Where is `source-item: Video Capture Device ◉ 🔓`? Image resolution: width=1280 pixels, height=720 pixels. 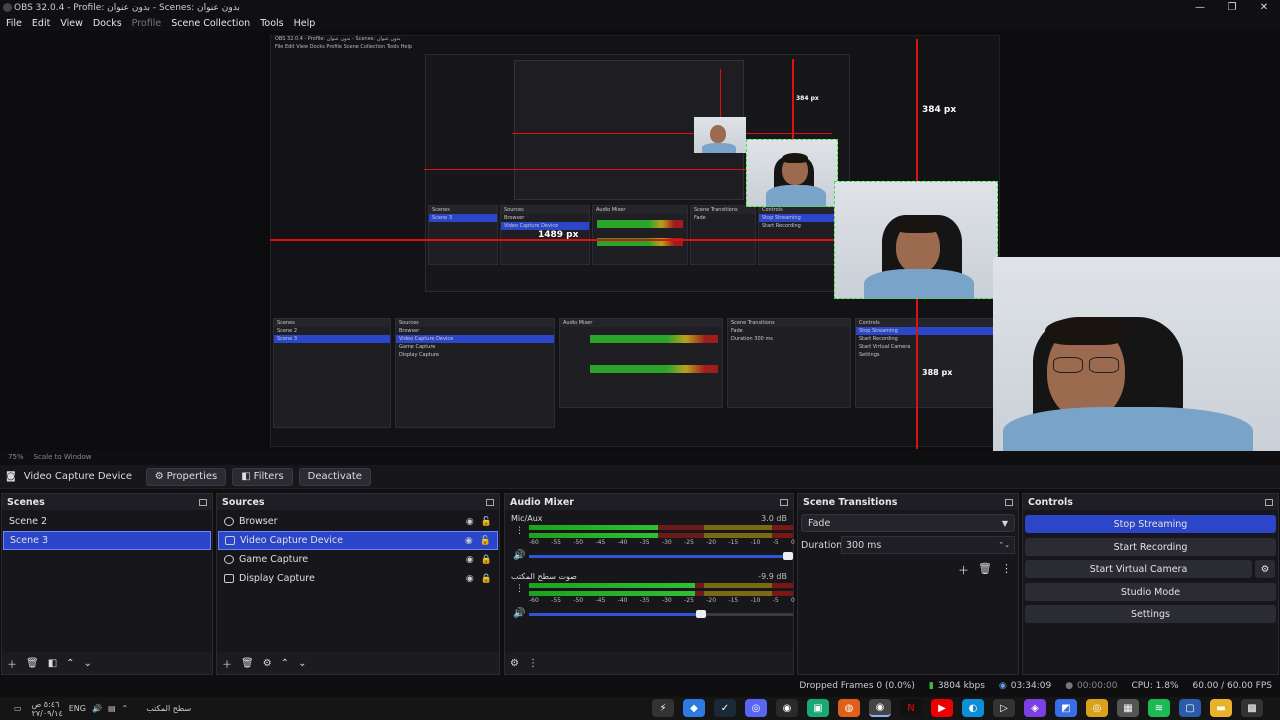
source-item: Video Capture Device ◉ 🔓 is located at coordinates (358, 540).